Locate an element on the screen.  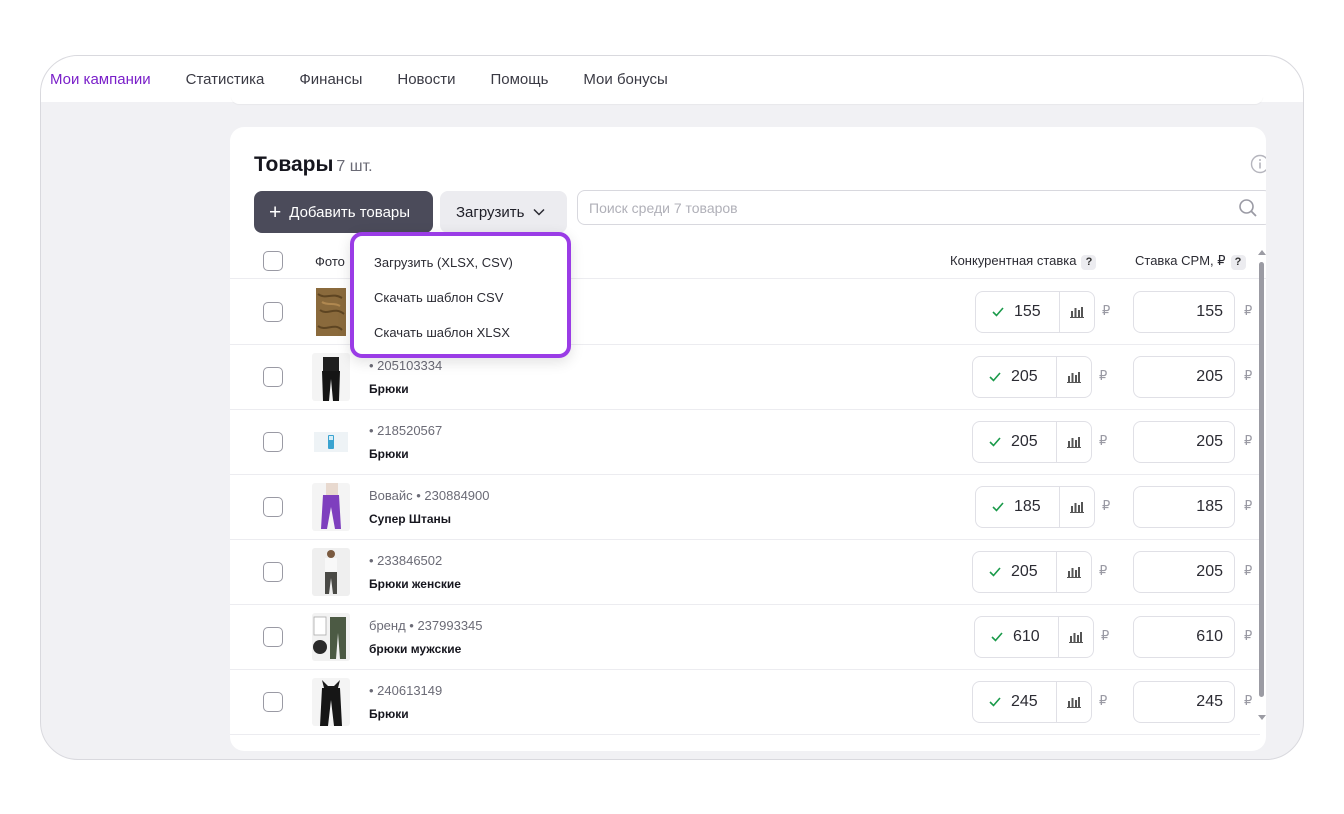
add-products-label: Добавить товары is located at coordinates (350, 212).